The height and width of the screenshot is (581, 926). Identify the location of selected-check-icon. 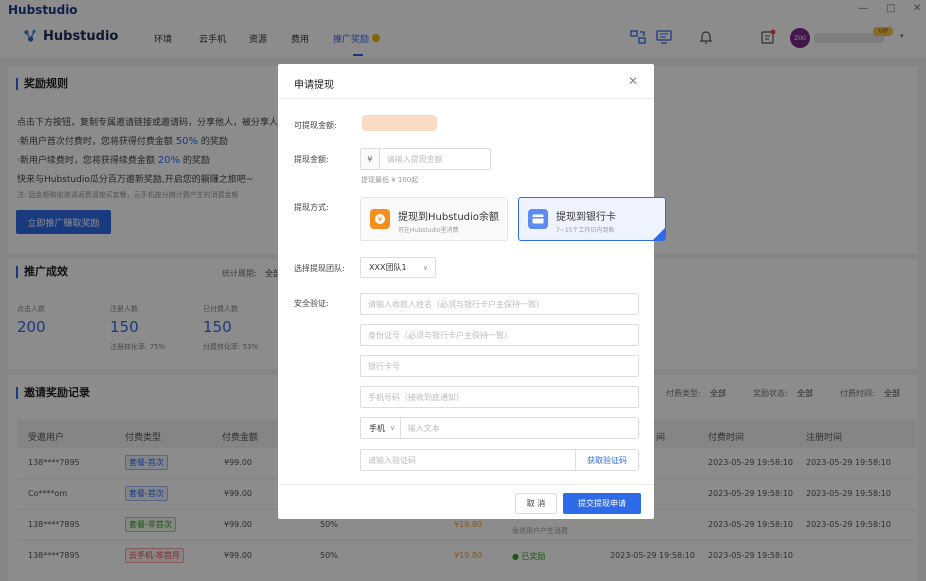
(659, 234).